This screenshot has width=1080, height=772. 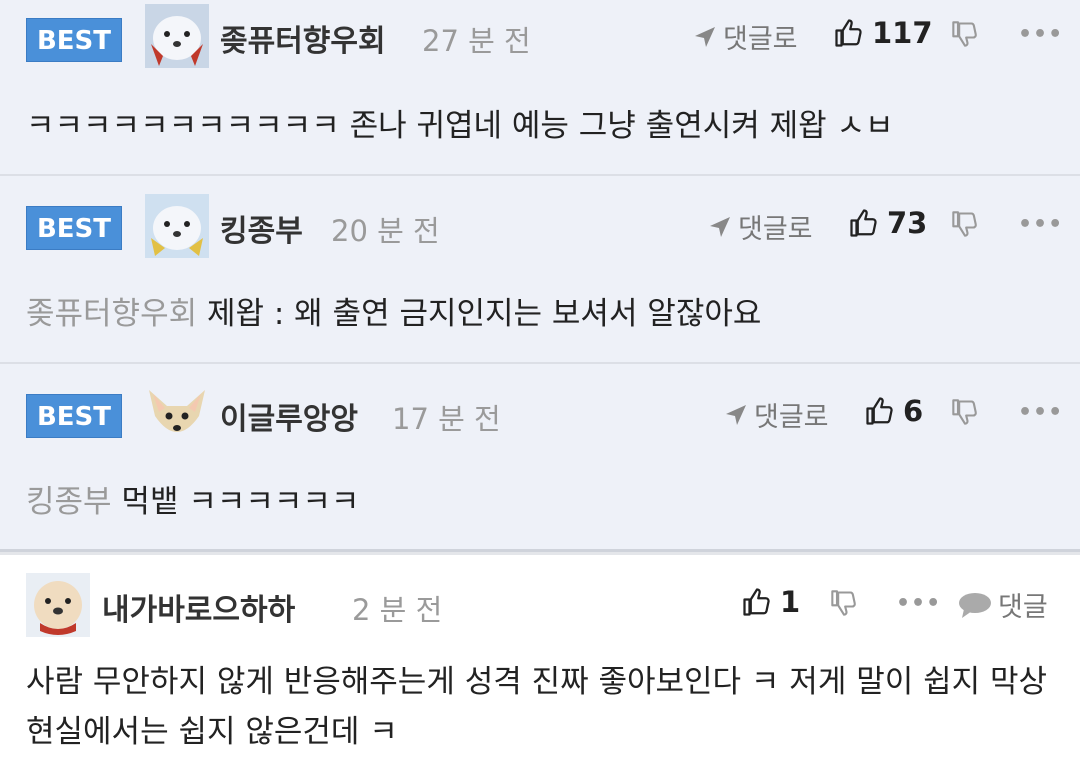 I want to click on timestamp: 2 분 전, so click(x=397, y=610).